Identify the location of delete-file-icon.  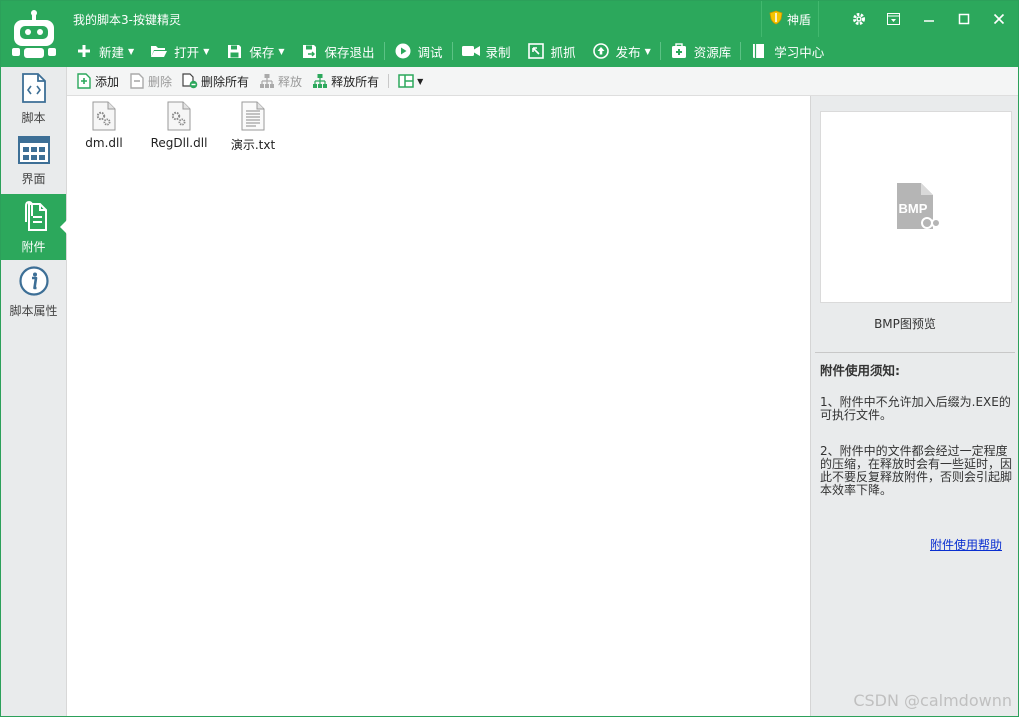
(137, 81).